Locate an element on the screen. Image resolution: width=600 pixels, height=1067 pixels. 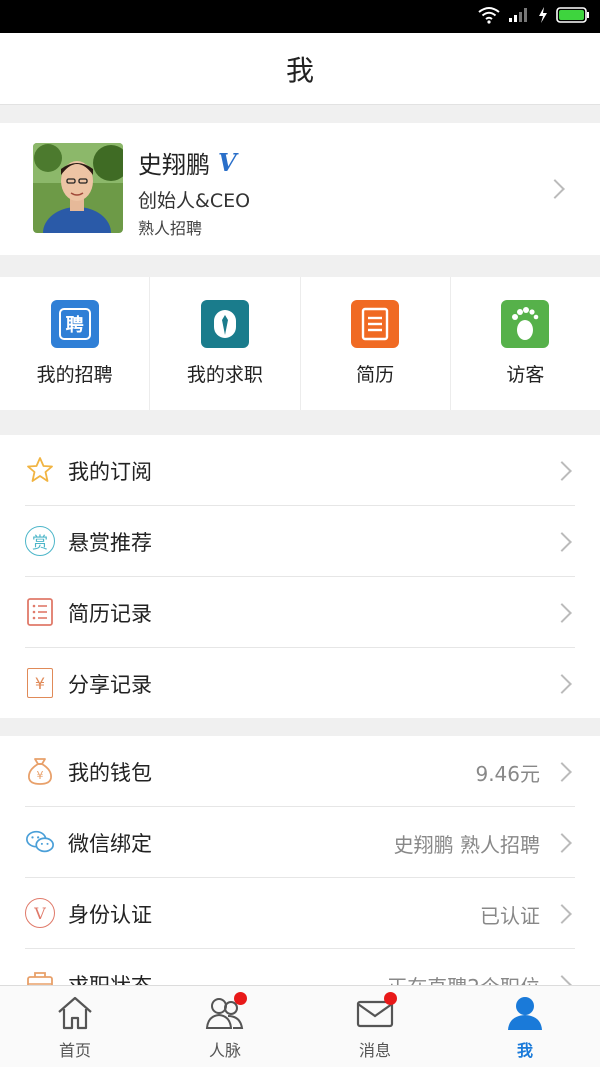
tab-home: 首页 is located at coordinates (75, 1026).